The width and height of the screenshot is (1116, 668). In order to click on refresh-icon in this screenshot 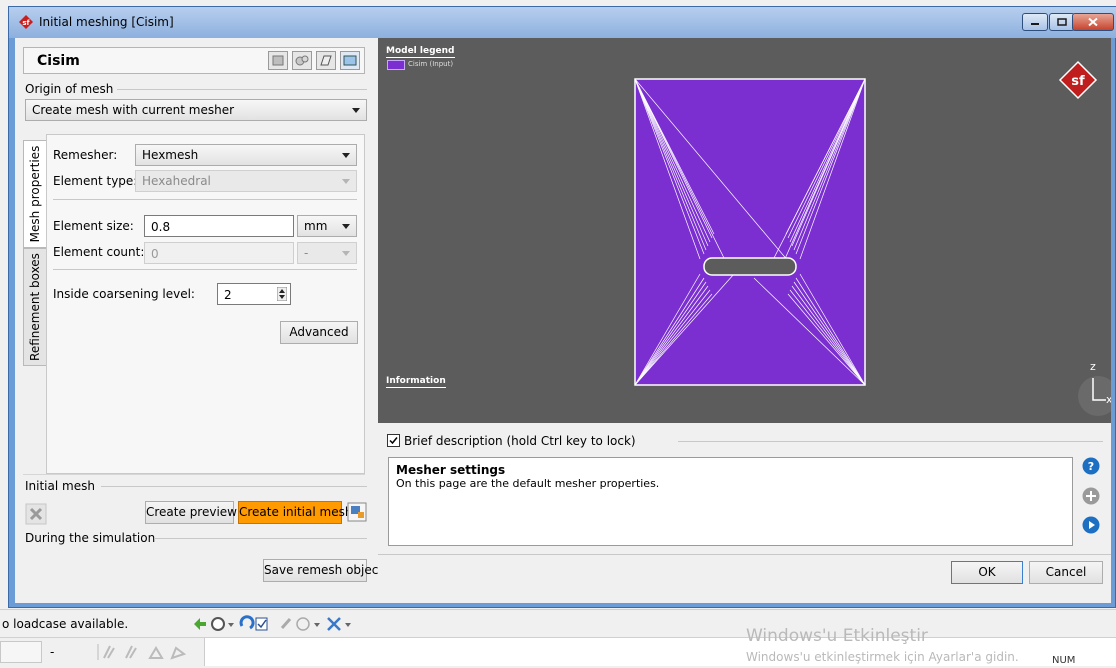, I will do `click(247, 622)`.